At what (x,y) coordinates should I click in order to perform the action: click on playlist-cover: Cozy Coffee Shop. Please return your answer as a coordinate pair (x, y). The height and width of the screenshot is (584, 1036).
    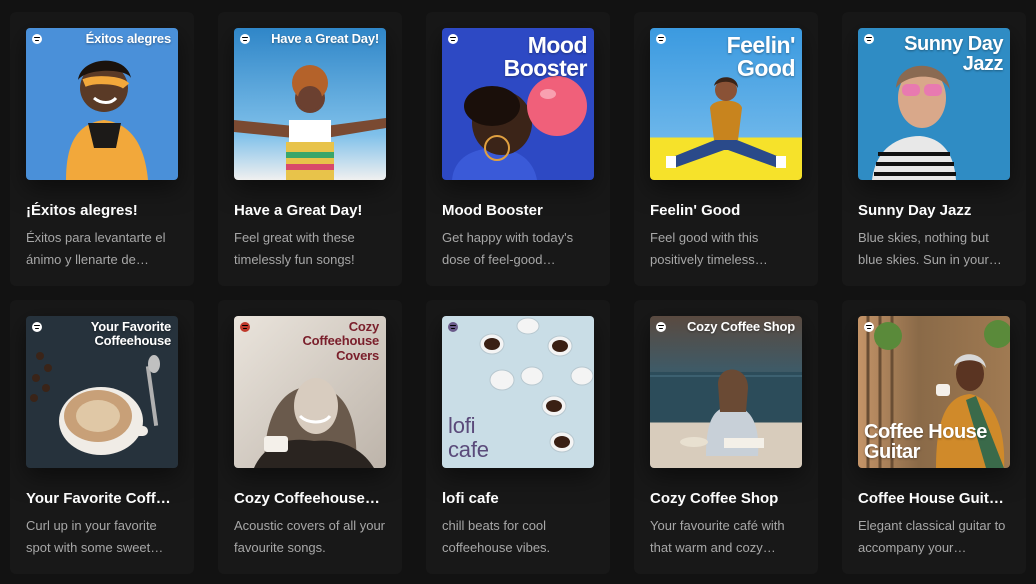
    Looking at the image, I should click on (726, 392).